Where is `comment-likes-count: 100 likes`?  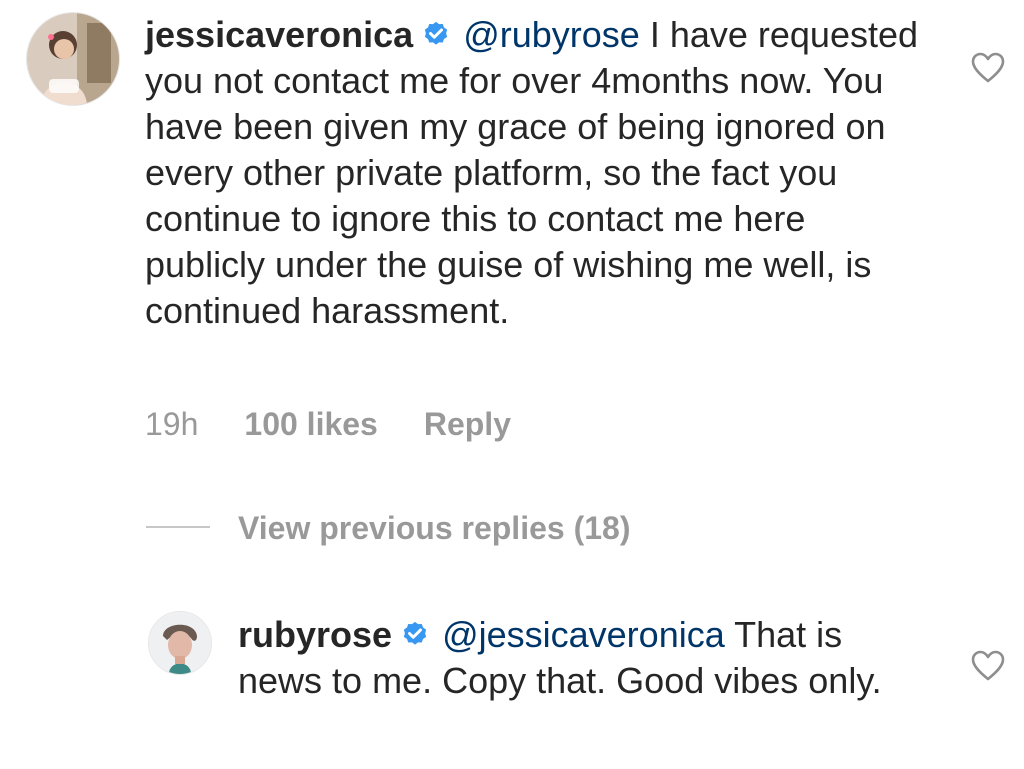
comment-likes-count: 100 likes is located at coordinates (310, 424).